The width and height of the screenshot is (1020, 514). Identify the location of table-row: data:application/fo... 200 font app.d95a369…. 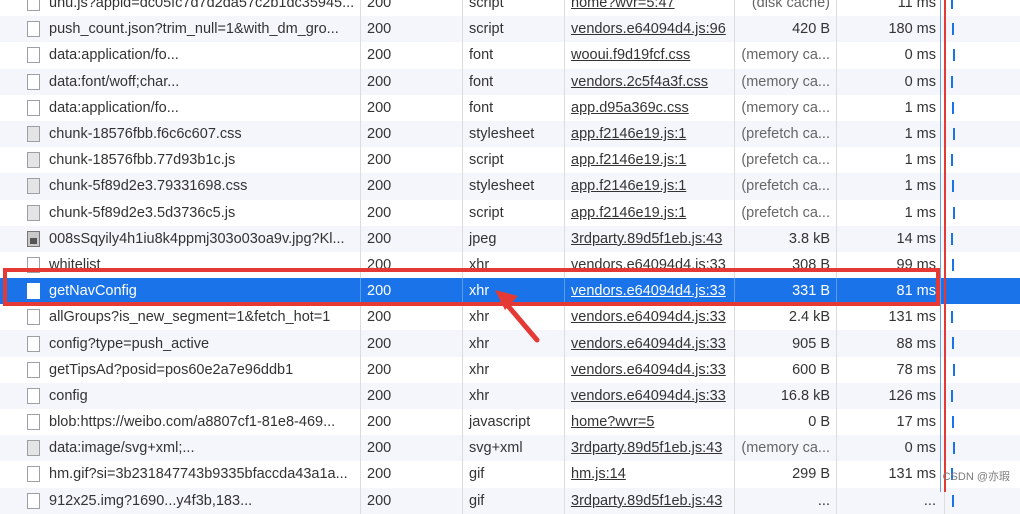
(510, 107).